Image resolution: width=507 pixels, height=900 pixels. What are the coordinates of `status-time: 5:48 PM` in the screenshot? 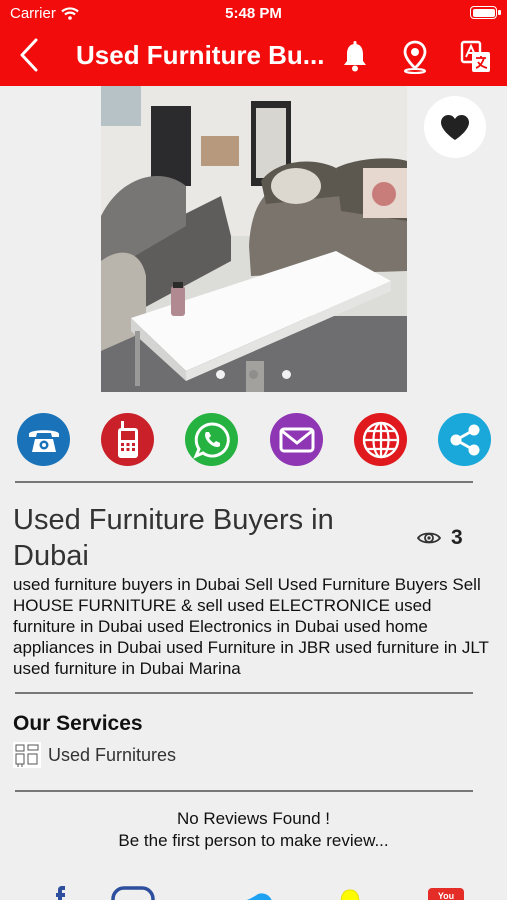 It's located at (253, 13).